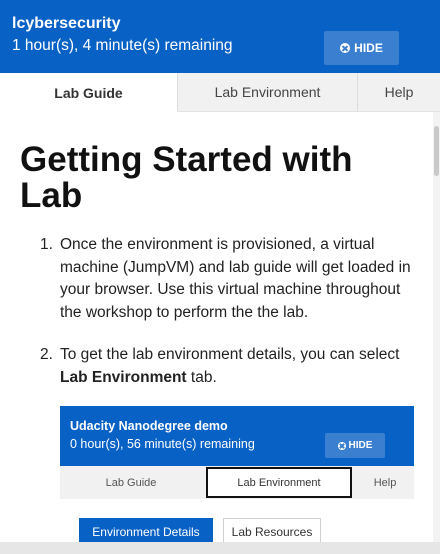  I want to click on hide-button: HIDE, so click(361, 48).